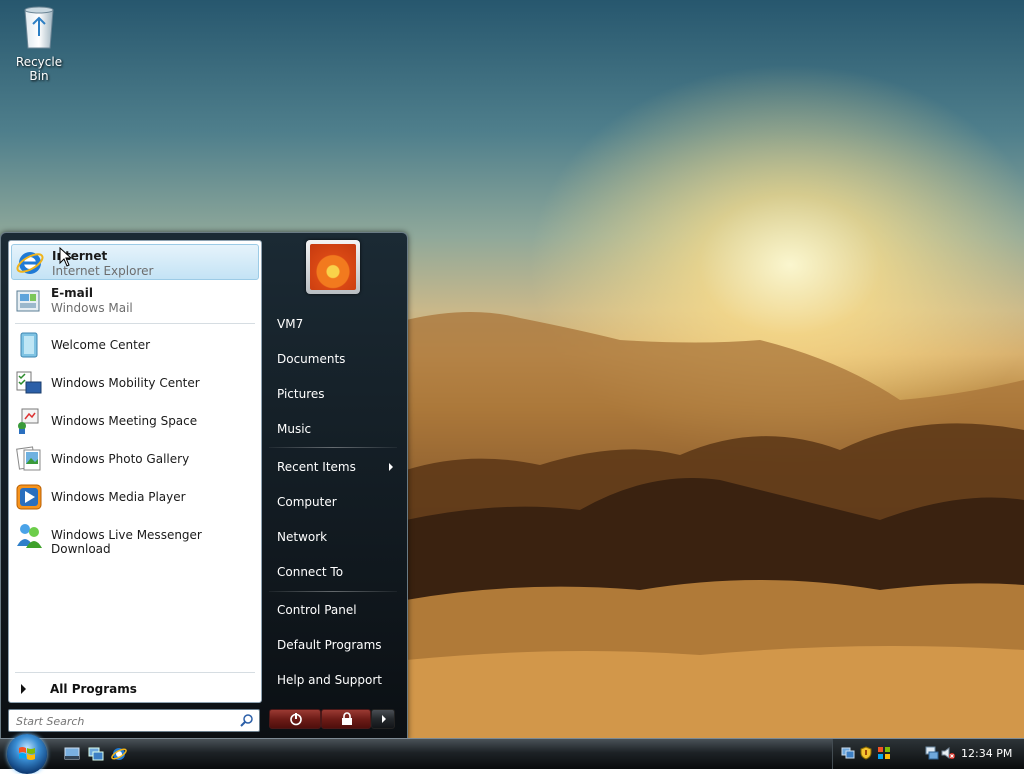 Image resolution: width=1024 pixels, height=774 pixels. I want to click on right-item-default-programs: Default Programs, so click(333, 645).